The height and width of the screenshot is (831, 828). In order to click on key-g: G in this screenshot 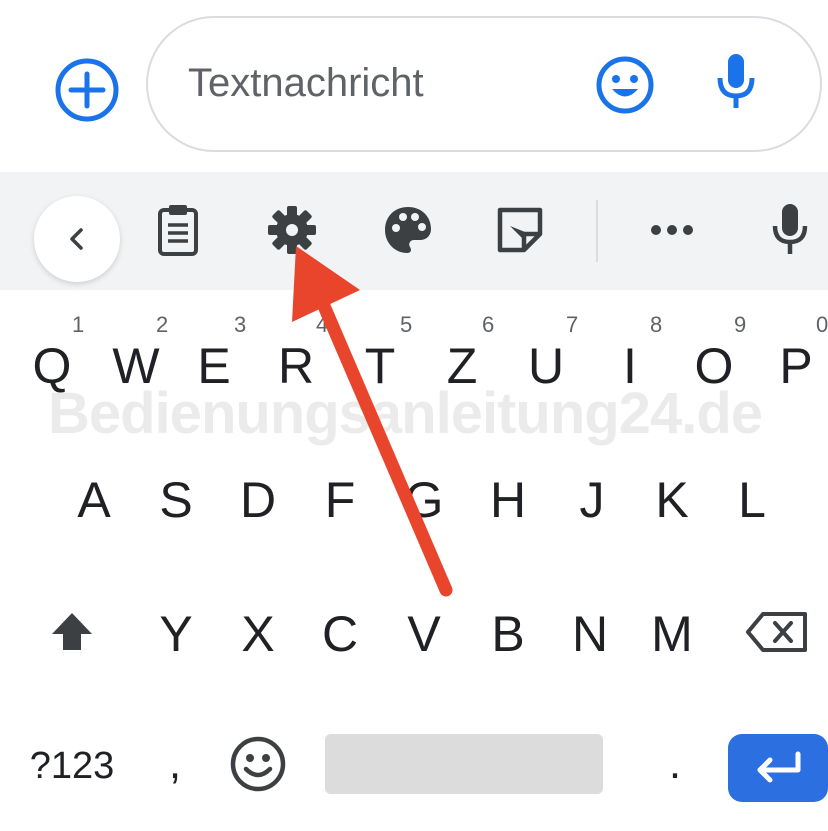, I will do `click(424, 500)`.